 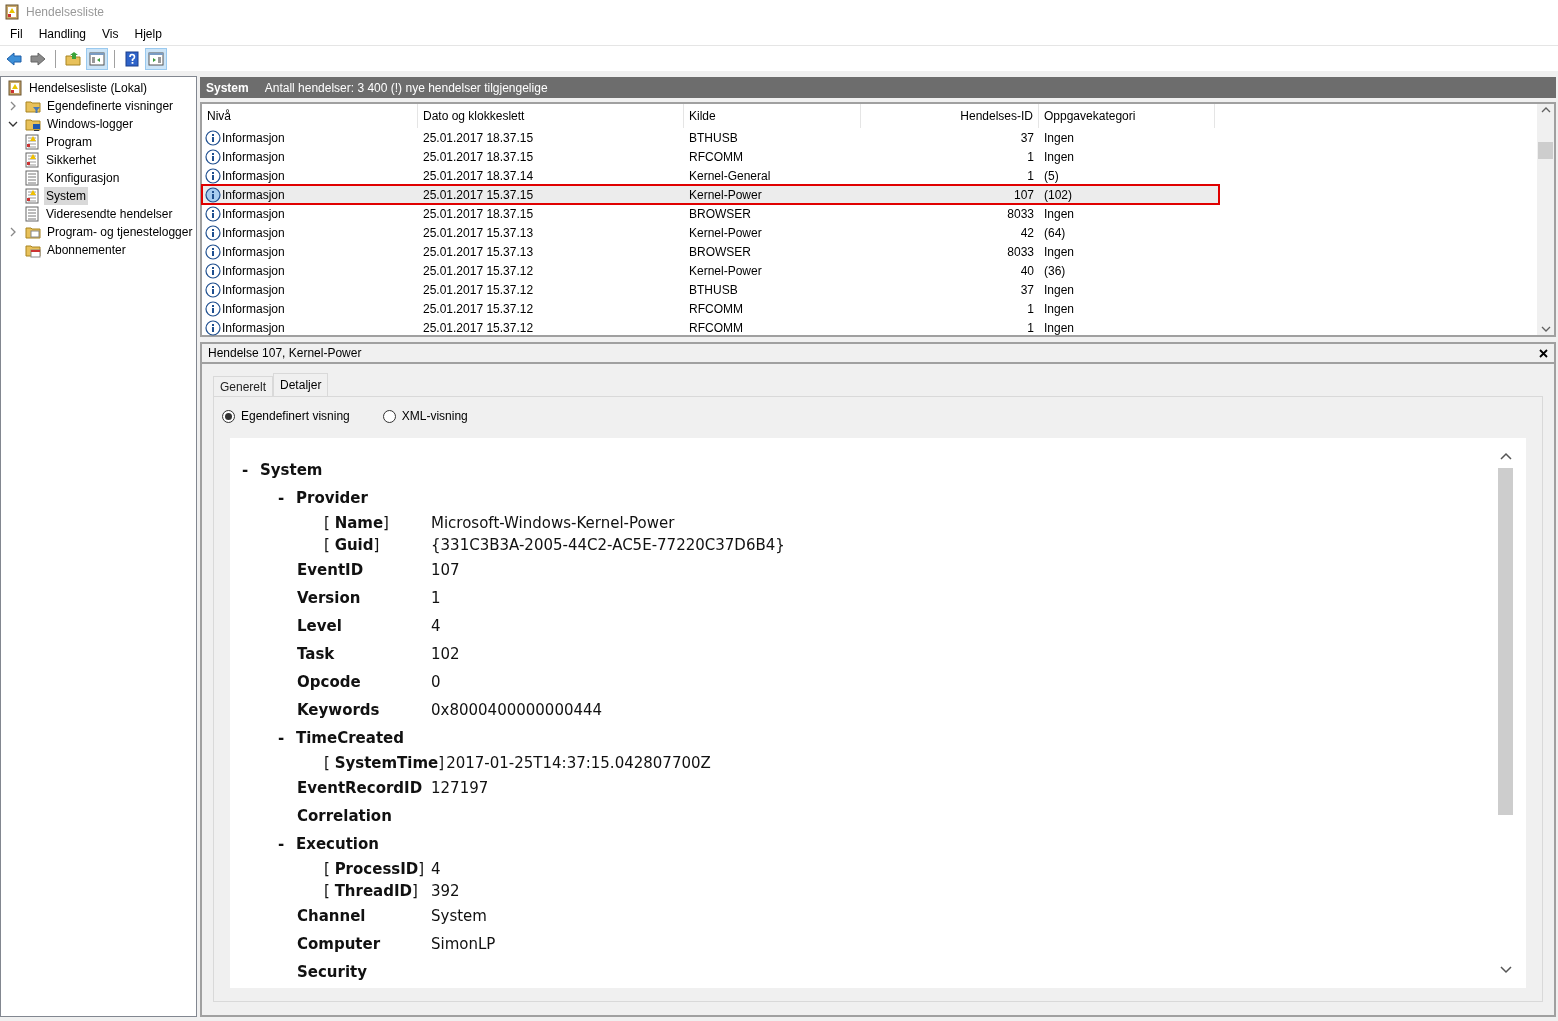 I want to click on table-cell-text: 40, so click(x=1027, y=271).